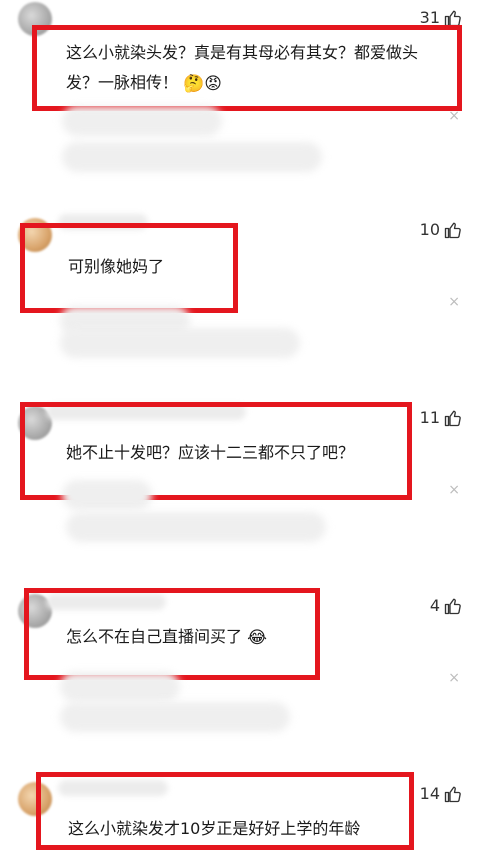 The height and width of the screenshot is (854, 490). Describe the element at coordinates (166, 637) in the screenshot. I see `comment-text: 怎么不在自己直播间买了 😂` at that location.